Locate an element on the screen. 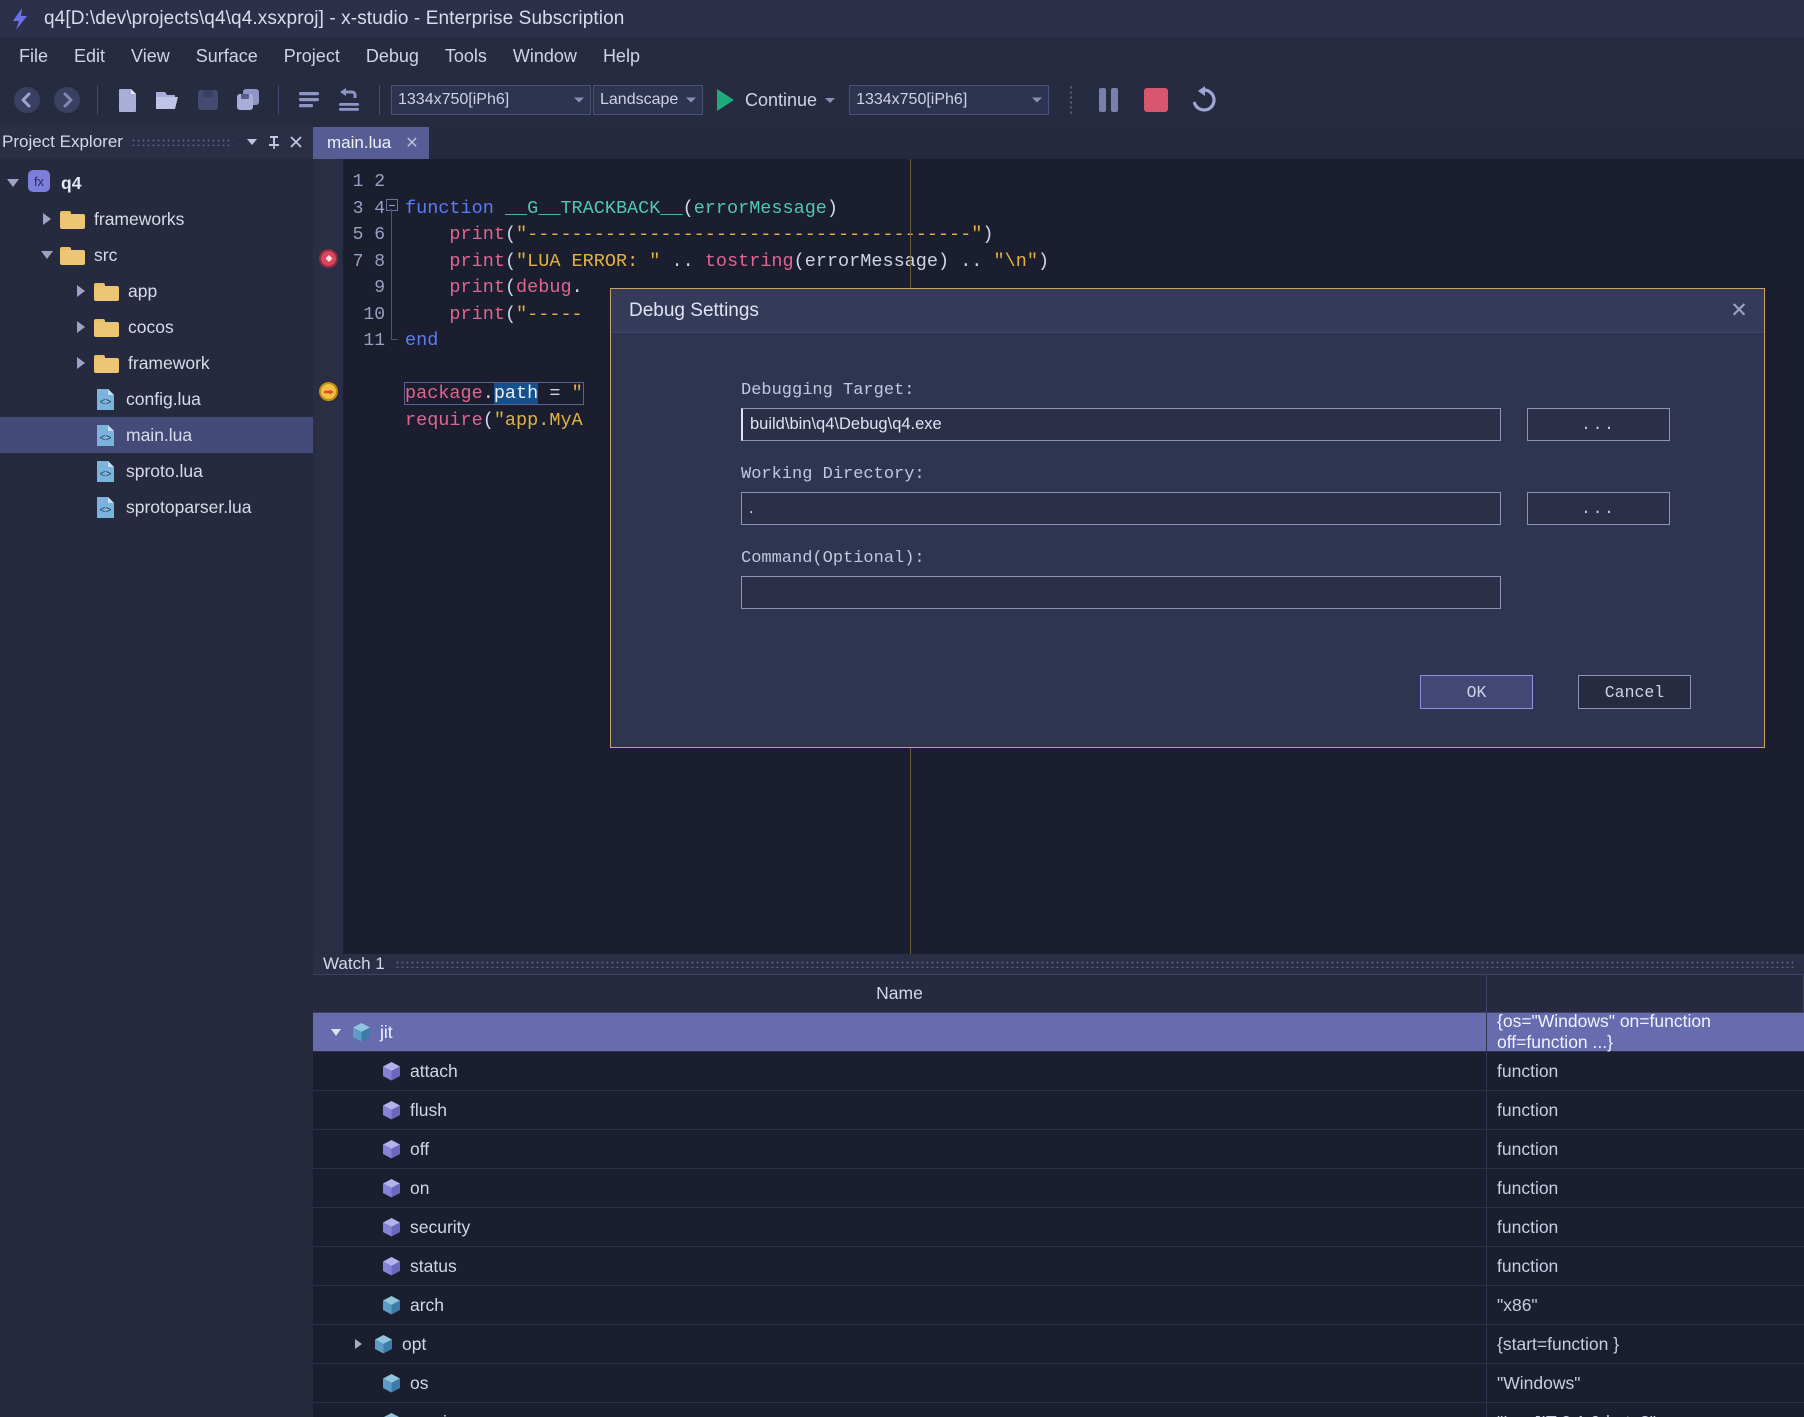 This screenshot has width=1804, height=1417. restart-icon is located at coordinates (1204, 100).